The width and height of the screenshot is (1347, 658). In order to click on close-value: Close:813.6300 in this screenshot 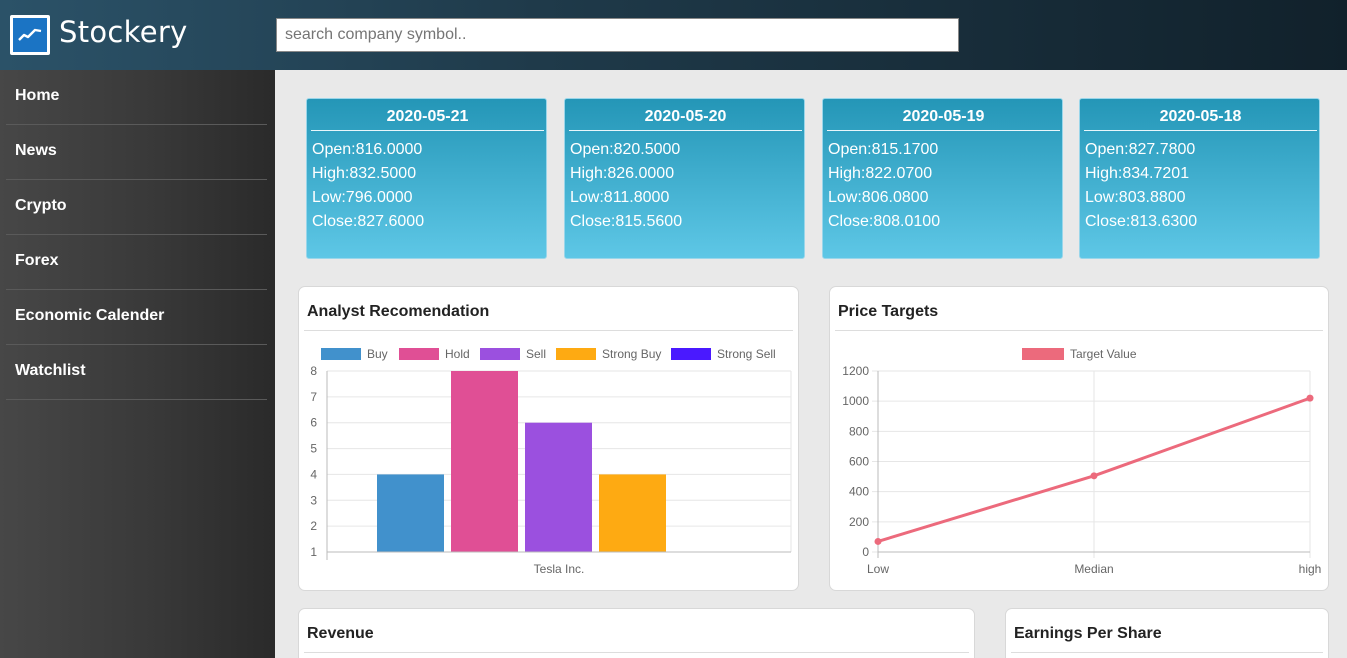, I will do `click(1141, 221)`.